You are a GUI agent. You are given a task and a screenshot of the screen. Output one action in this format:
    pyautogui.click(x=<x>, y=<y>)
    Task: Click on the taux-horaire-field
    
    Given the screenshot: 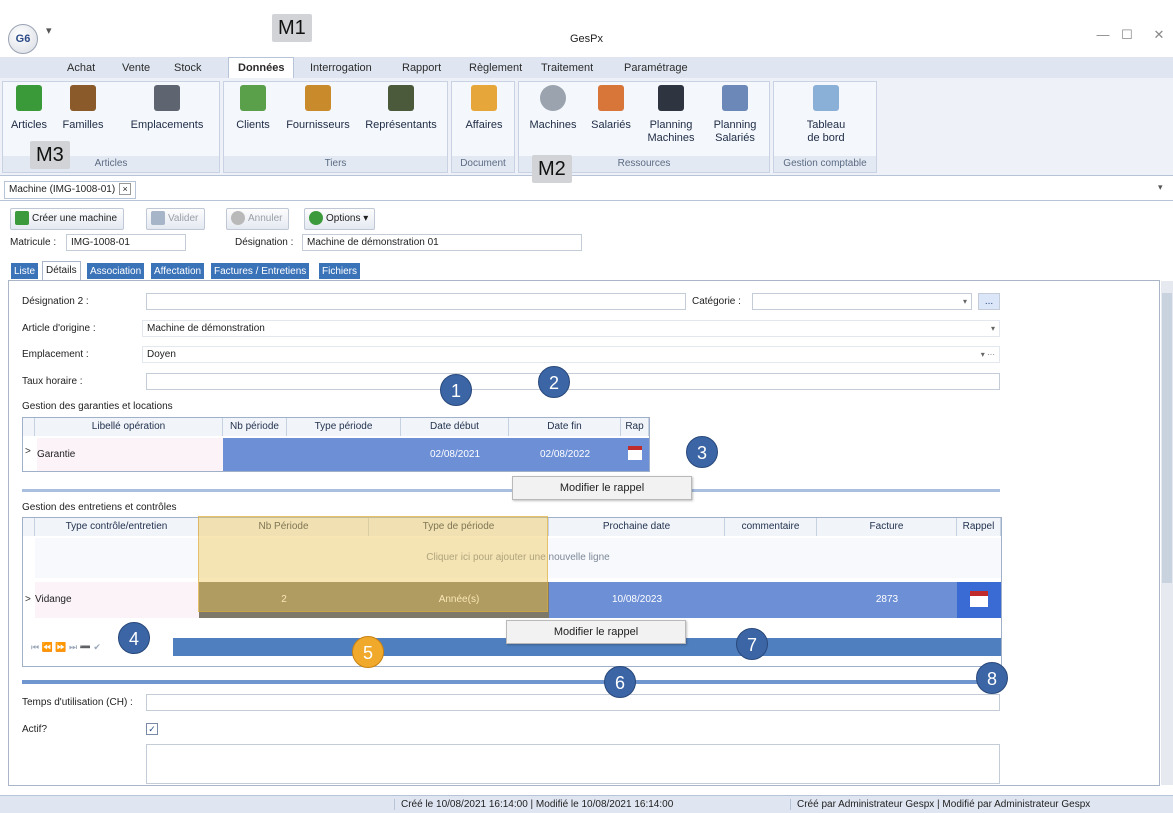 What is the action you would take?
    pyautogui.click(x=573, y=381)
    